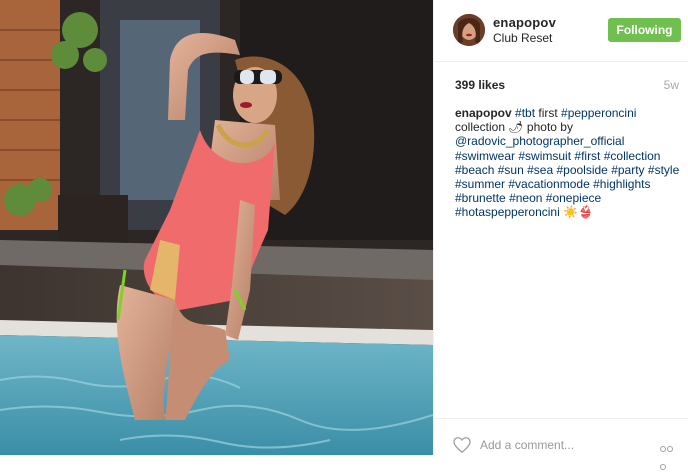 Image resolution: width=688 pixels, height=475 pixels. What do you see at coordinates (522, 38) in the screenshot?
I see `post-location: Club Reset` at bounding box center [522, 38].